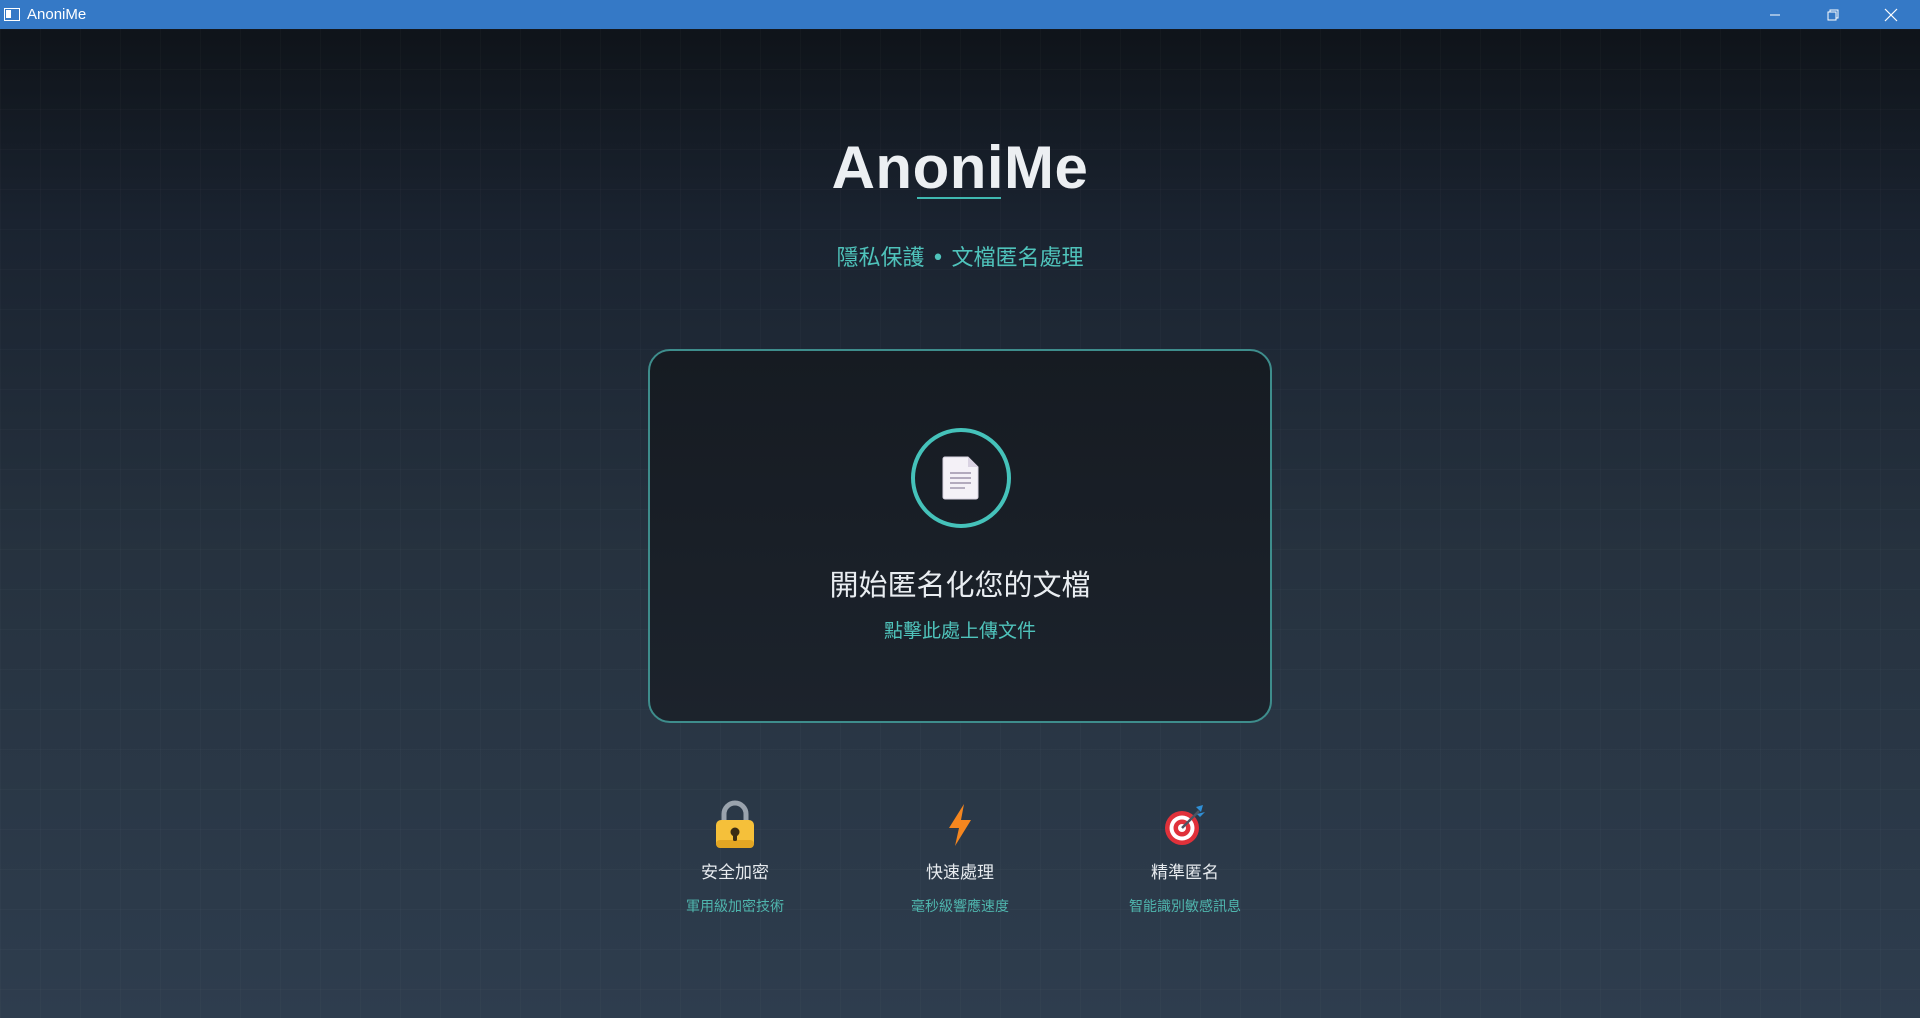  Describe the element at coordinates (960, 825) in the screenshot. I see `lightning-icon` at that location.